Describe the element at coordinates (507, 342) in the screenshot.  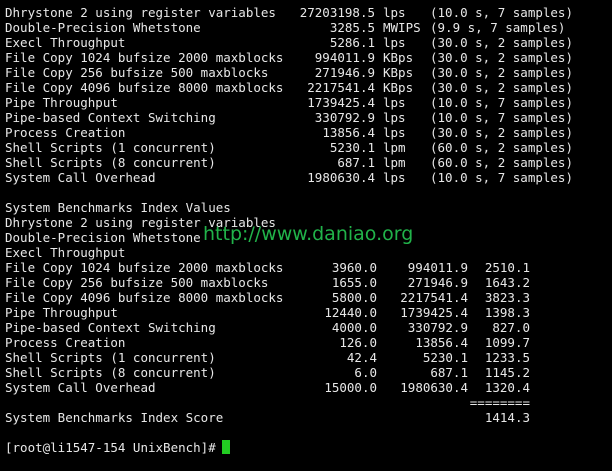
I see `index-value: 1099.7` at that location.